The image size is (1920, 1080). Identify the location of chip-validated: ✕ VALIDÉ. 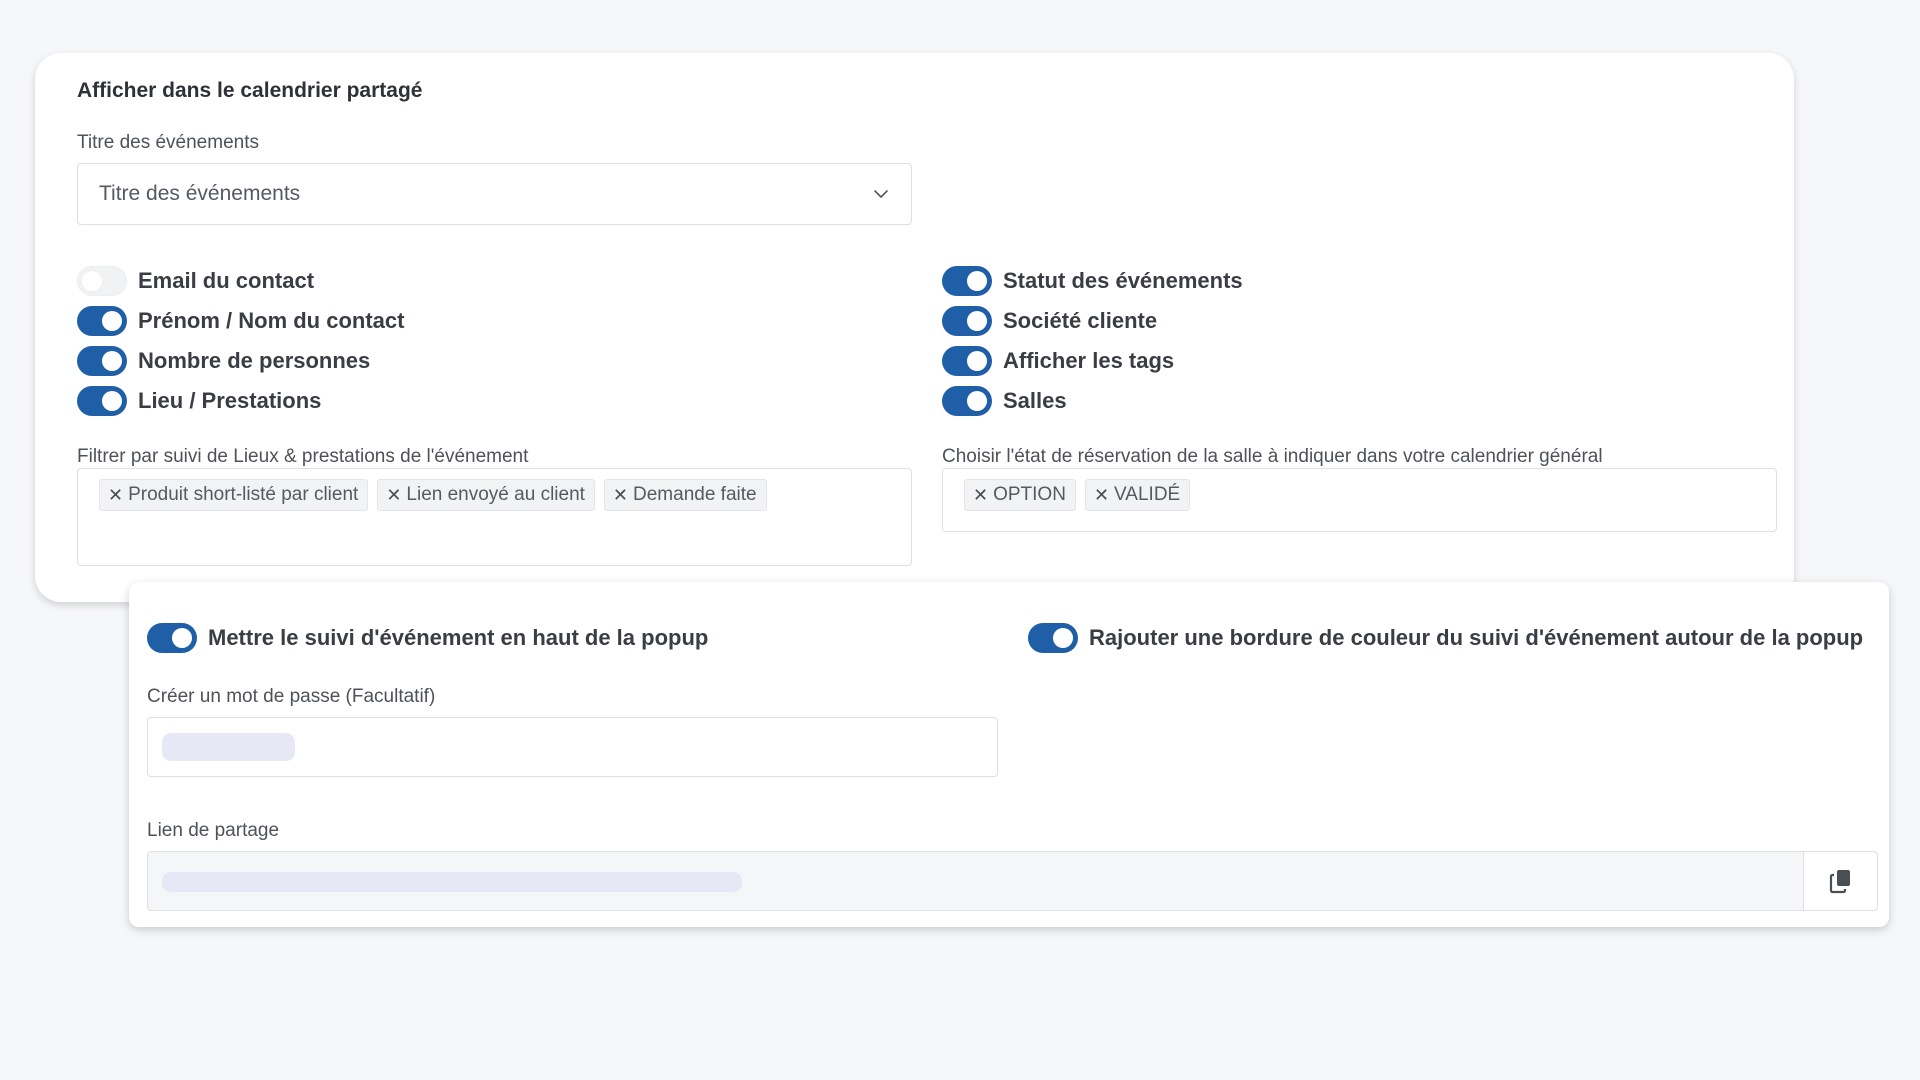
(1137, 495).